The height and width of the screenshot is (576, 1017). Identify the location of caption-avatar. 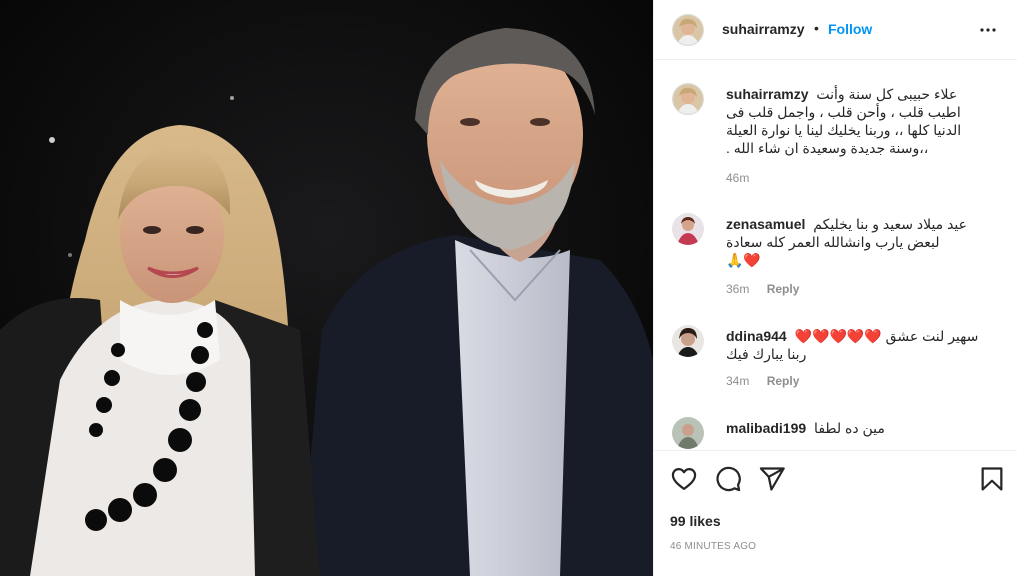
(688, 99).